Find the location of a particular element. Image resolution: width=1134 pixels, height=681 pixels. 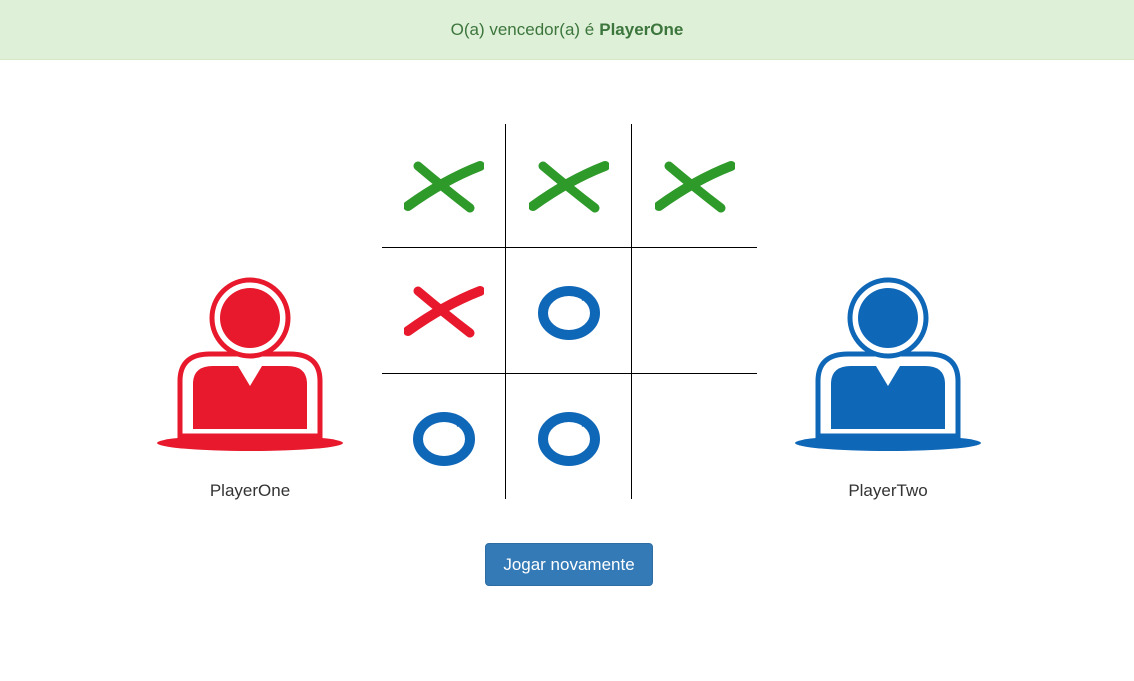

player-one-person-icon is located at coordinates (250, 364).